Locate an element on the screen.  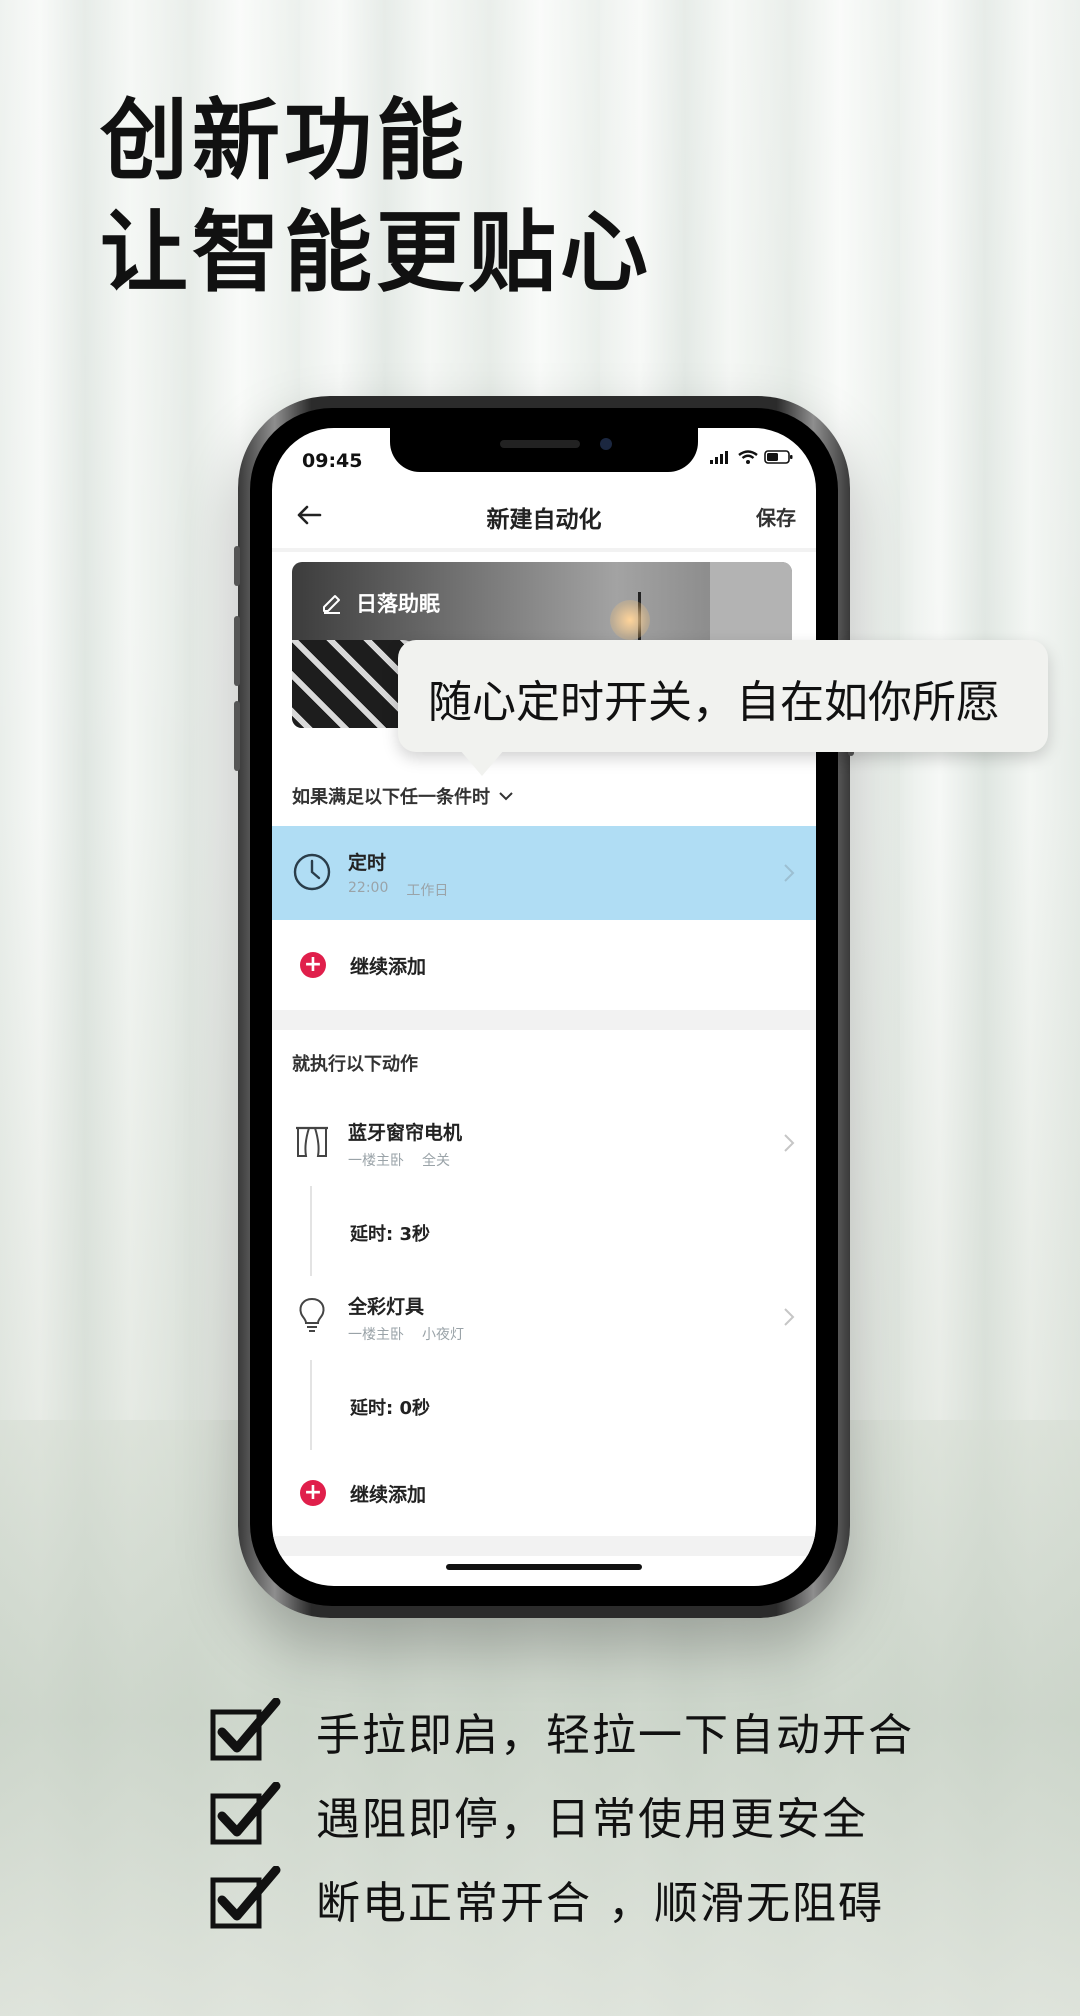
volume-up-button is located at coordinates (237, 651).